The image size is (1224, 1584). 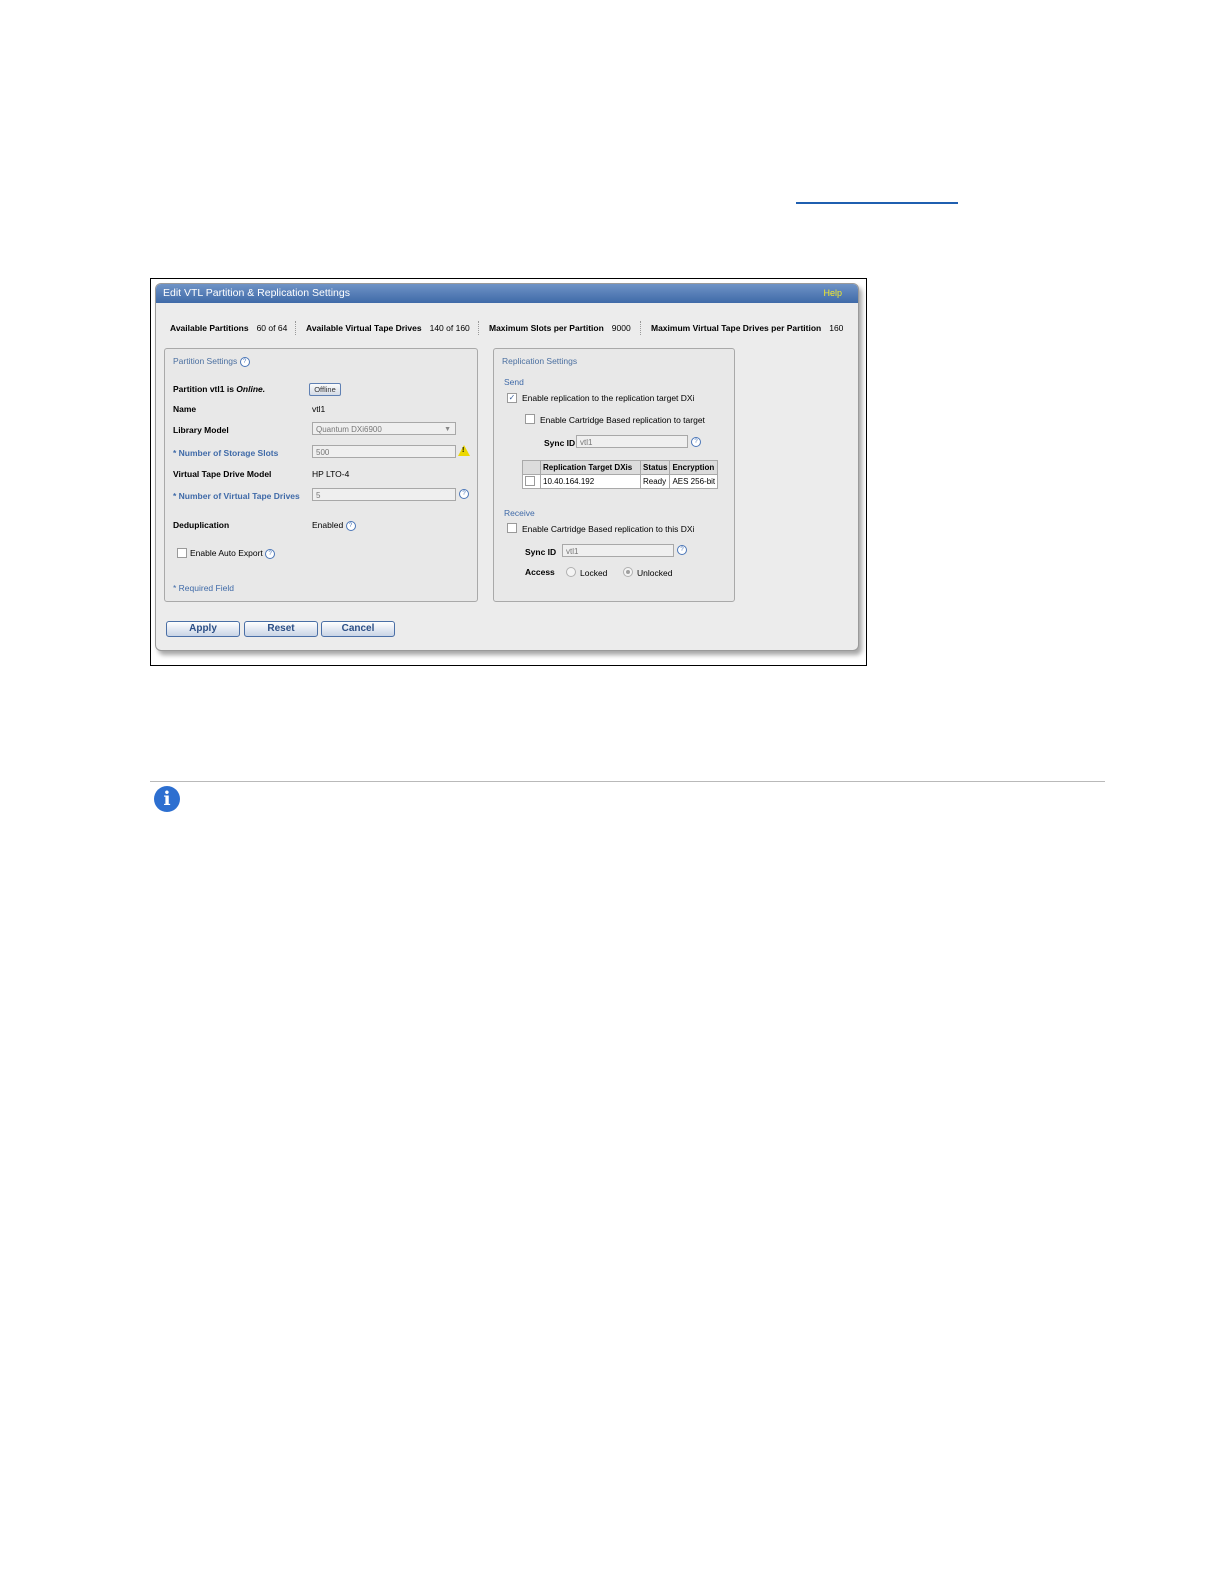 I want to click on auto-export-label-text: Enable Auto Export, so click(x=226, y=553).